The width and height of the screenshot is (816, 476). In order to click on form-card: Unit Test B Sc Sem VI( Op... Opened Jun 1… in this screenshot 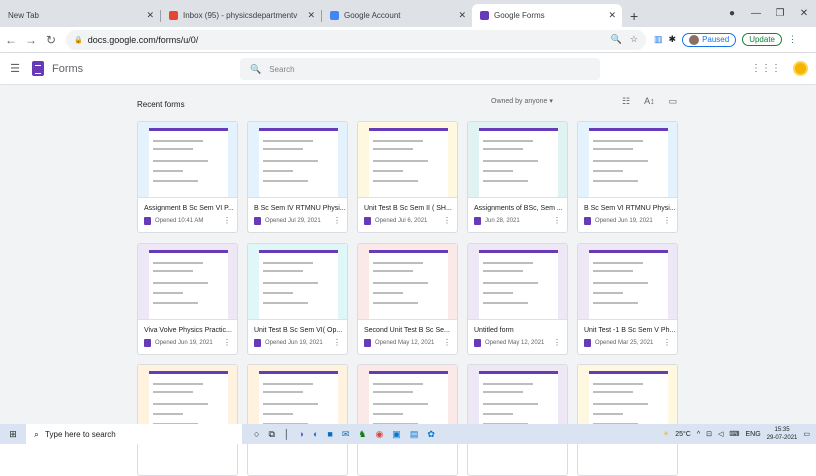, I will do `click(297, 299)`.